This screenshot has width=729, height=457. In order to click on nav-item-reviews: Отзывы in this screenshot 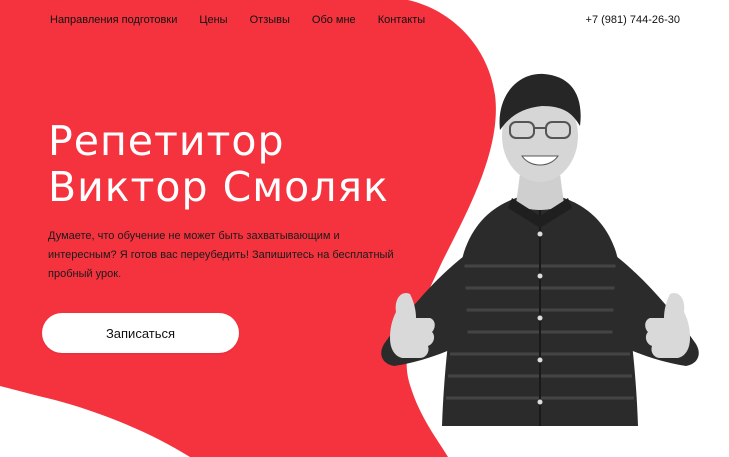, I will do `click(270, 20)`.